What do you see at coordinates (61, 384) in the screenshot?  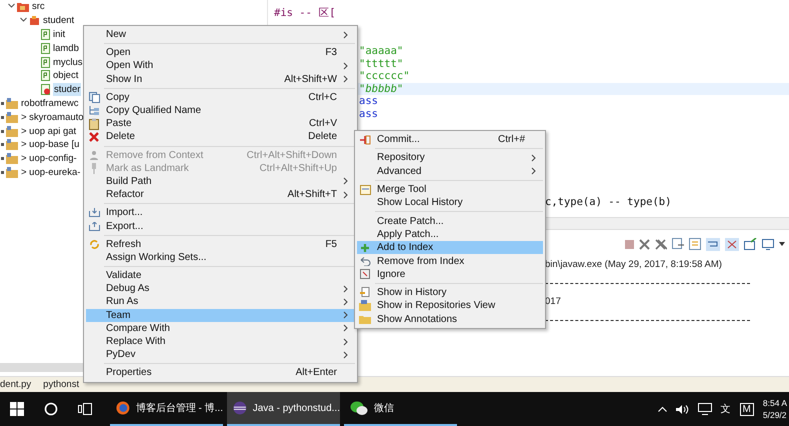 I see `status-text: pythonst` at bounding box center [61, 384].